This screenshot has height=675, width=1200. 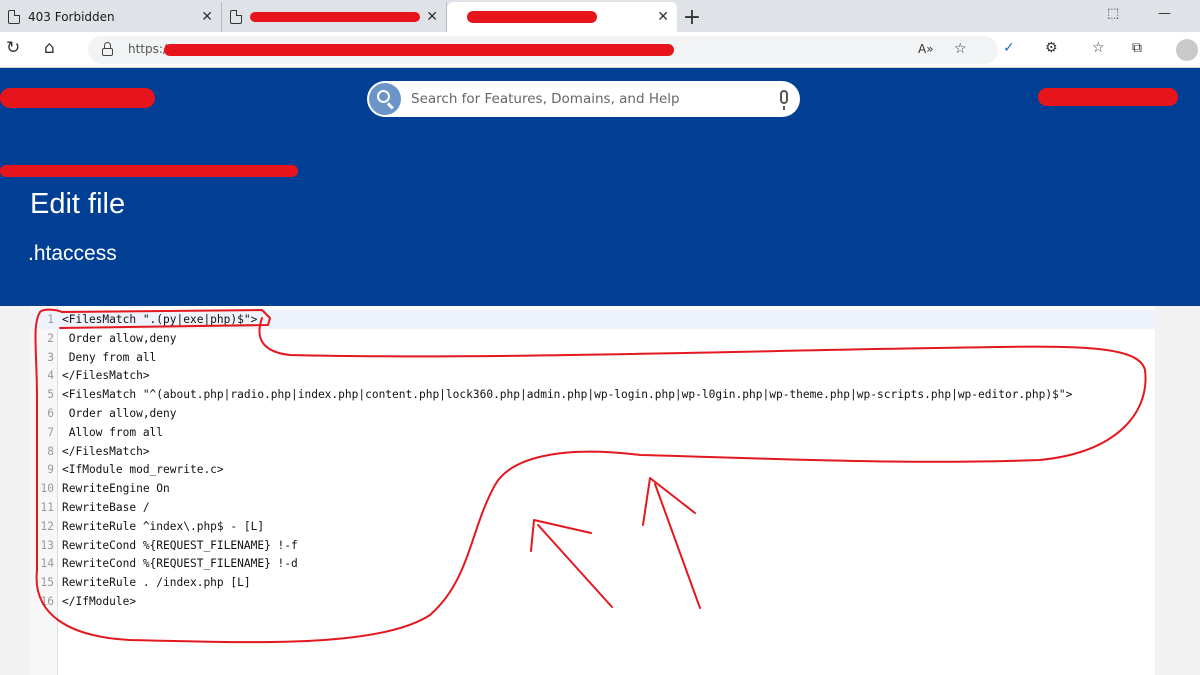 I want to click on collections-icon: ⧉, so click(x=1137, y=48).